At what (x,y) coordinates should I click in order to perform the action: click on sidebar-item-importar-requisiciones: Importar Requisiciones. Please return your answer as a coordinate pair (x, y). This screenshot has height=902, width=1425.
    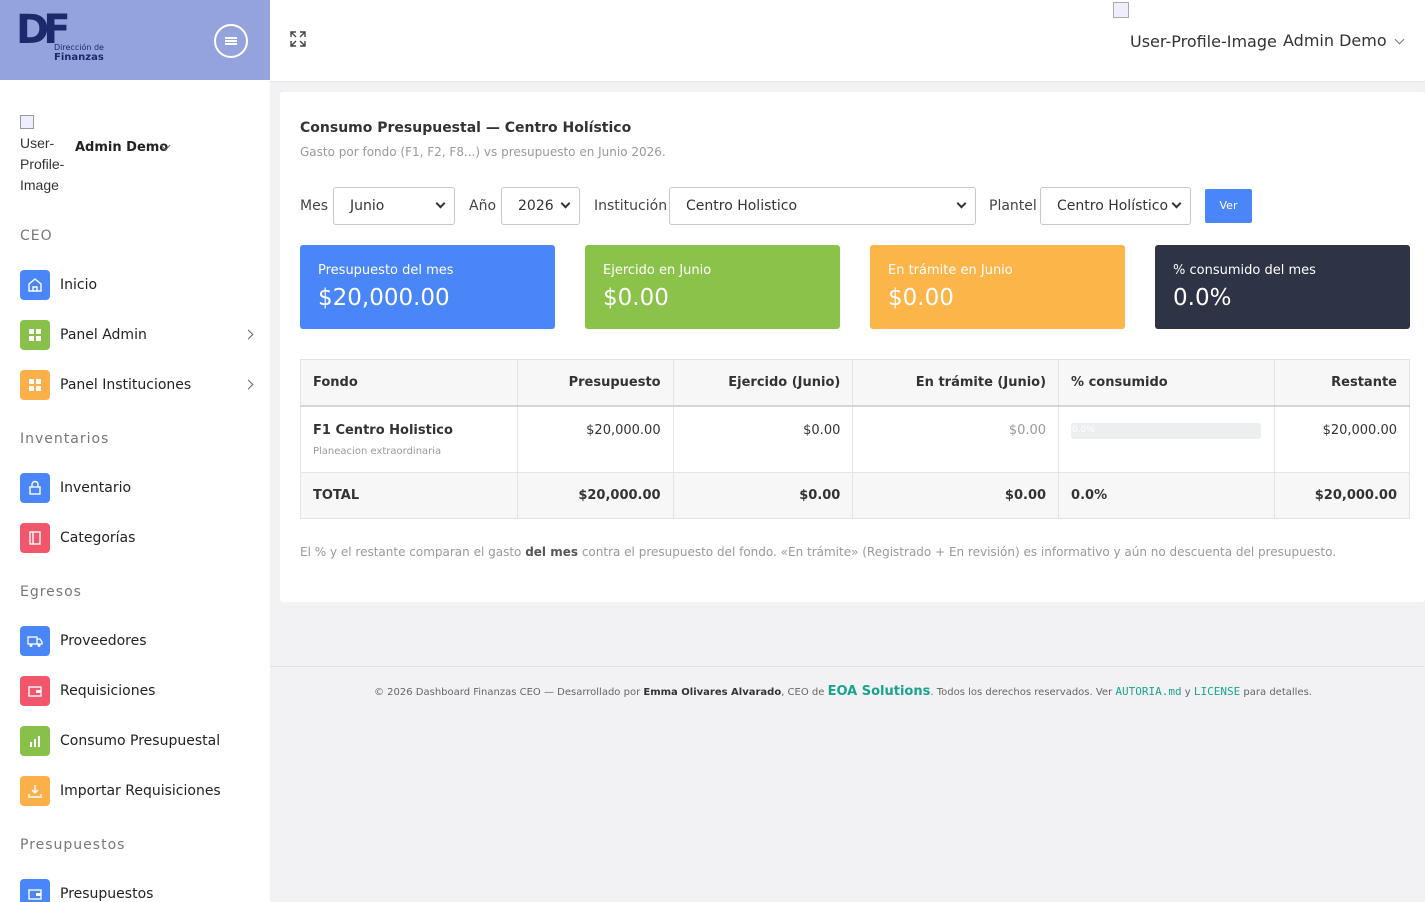
    Looking at the image, I should click on (140, 791).